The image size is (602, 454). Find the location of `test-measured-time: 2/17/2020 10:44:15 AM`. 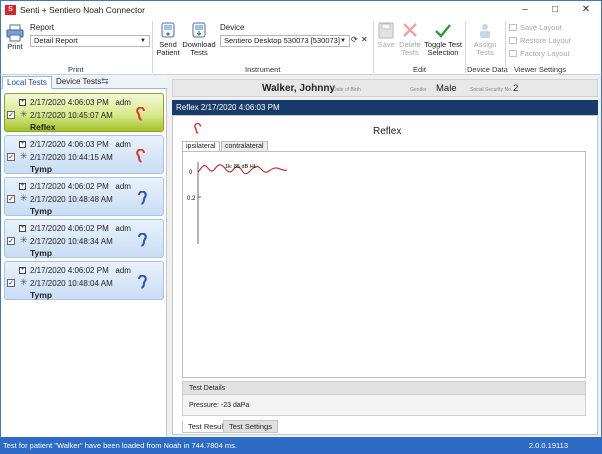

test-measured-time: 2/17/2020 10:44:15 AM is located at coordinates (71, 157).